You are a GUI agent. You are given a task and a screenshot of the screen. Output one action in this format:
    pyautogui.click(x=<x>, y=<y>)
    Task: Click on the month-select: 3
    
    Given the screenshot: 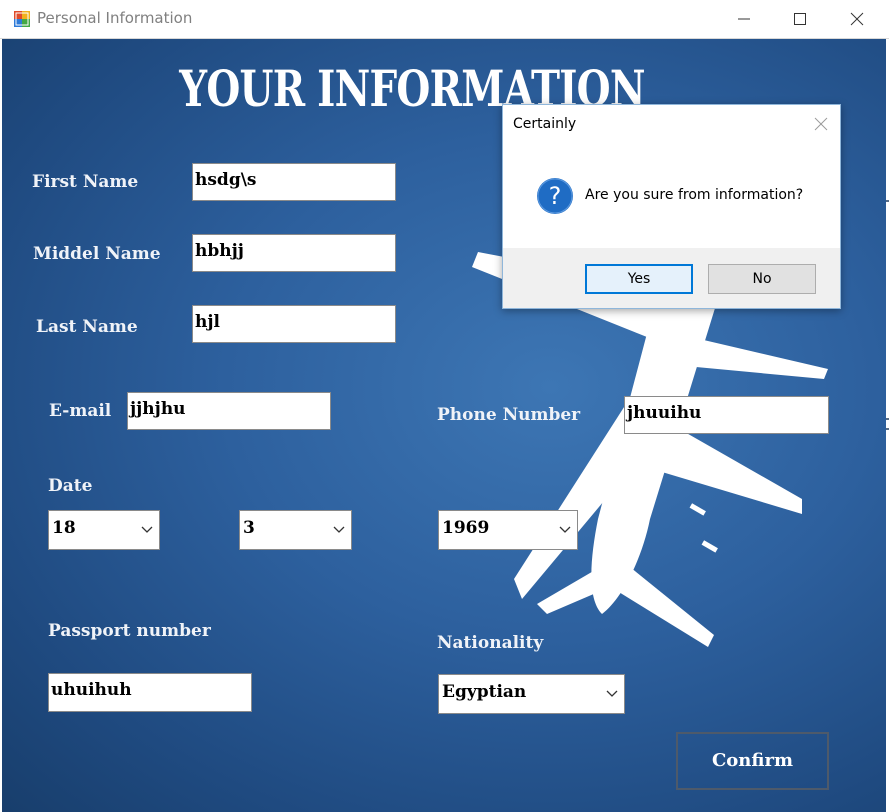 What is the action you would take?
    pyautogui.click(x=295, y=530)
    